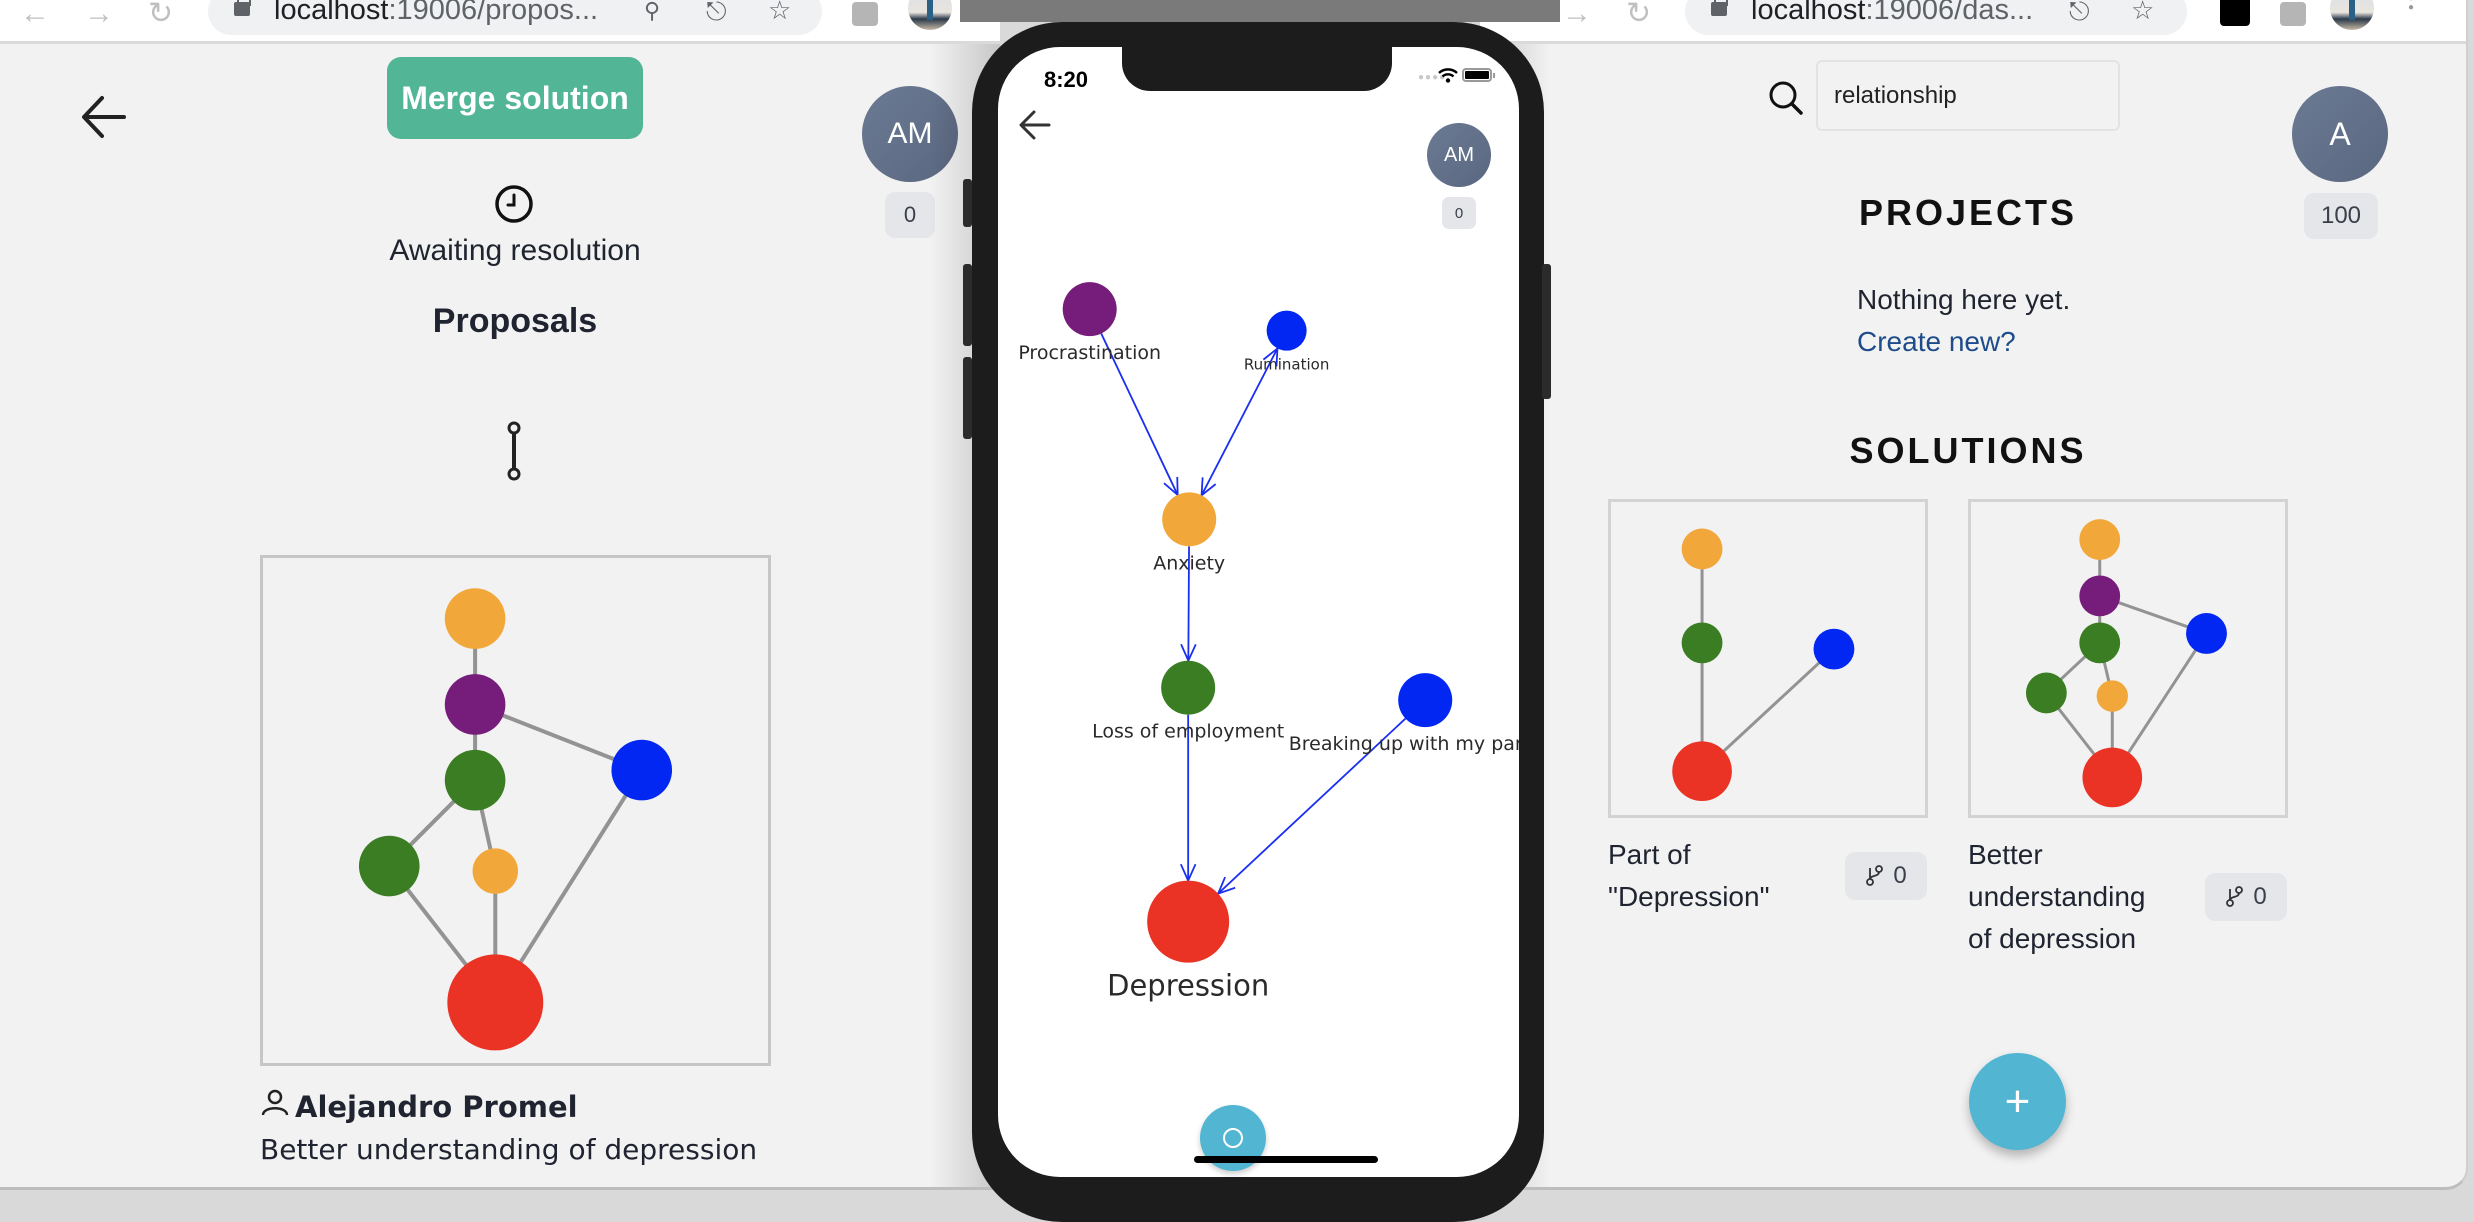 This screenshot has height=1222, width=2474. Describe the element at coordinates (652, 12) in the screenshot. I see `key-icon: ⚲` at that location.